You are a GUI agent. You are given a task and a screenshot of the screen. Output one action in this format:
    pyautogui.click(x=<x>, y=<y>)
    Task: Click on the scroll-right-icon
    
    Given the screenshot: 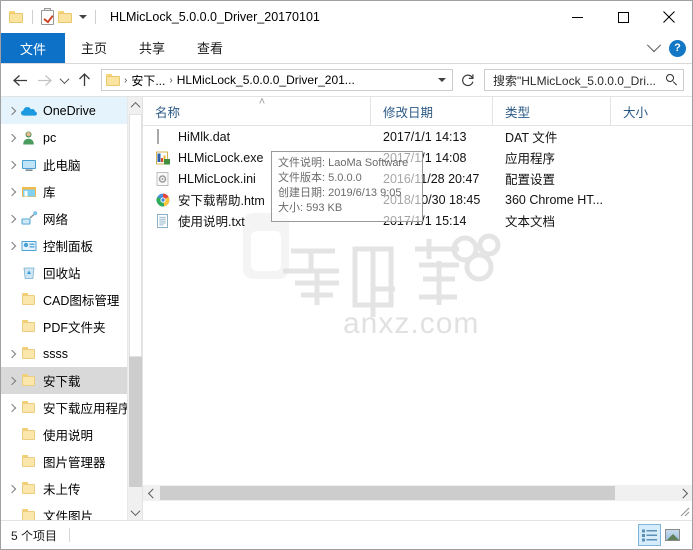 What is the action you would take?
    pyautogui.click(x=684, y=493)
    